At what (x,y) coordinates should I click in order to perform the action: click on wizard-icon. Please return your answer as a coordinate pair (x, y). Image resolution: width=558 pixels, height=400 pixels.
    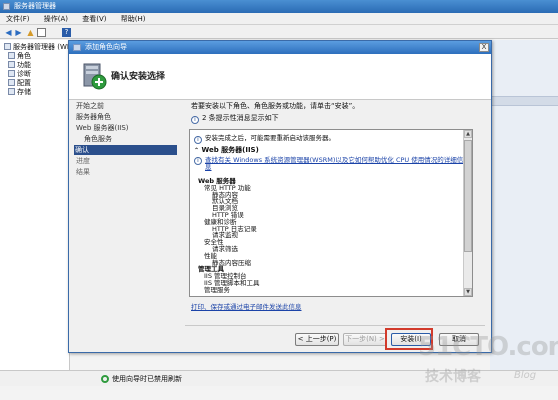
    Looking at the image, I should click on (77, 47).